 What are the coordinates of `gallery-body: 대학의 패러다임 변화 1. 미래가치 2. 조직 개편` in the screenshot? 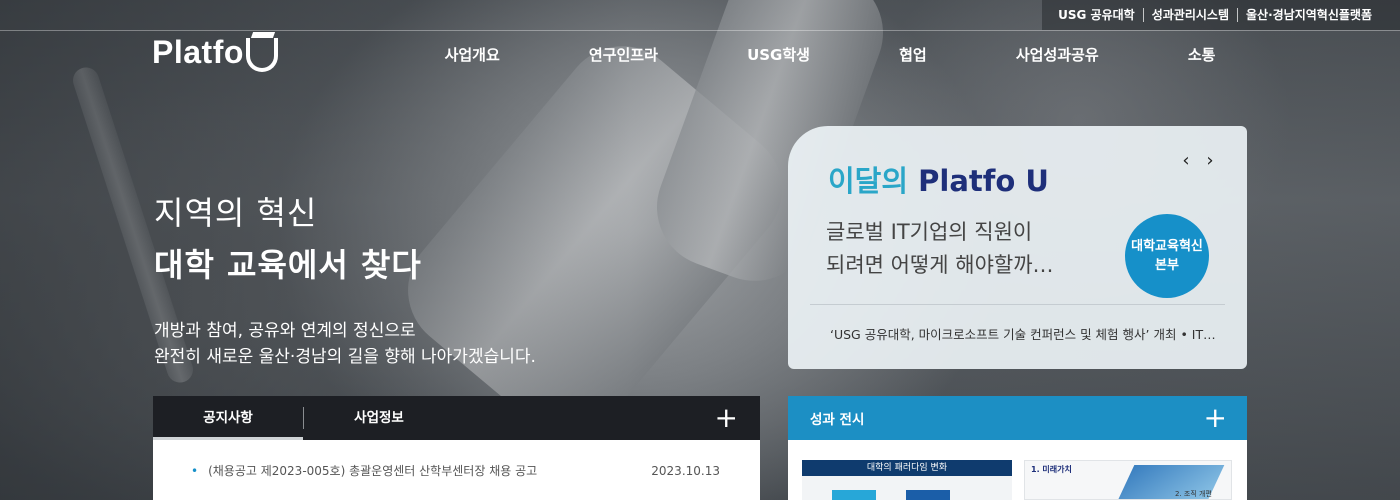 It's located at (1017, 470).